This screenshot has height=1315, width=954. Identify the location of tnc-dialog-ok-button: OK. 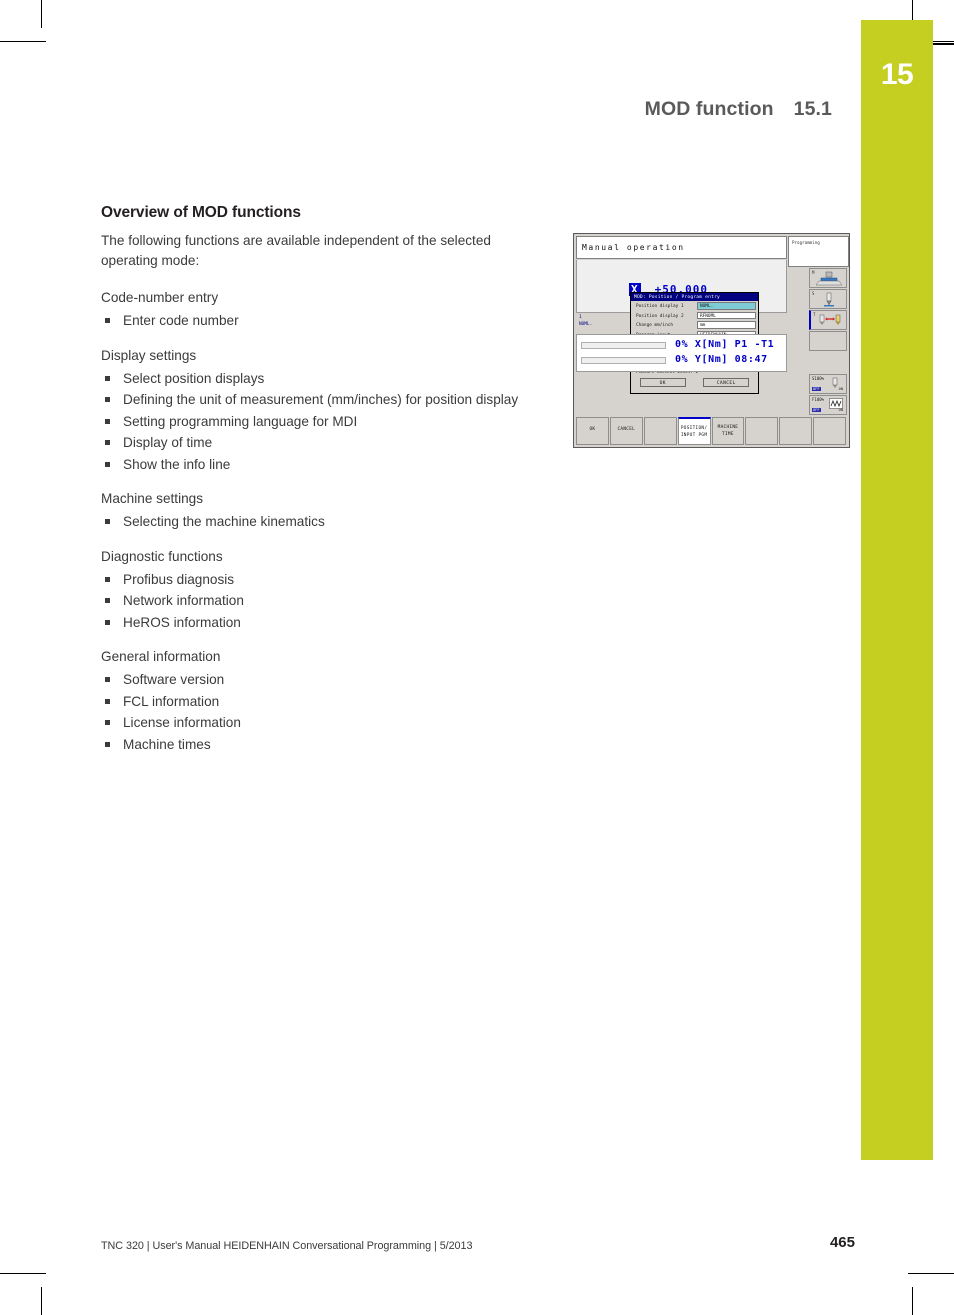
(662, 382).